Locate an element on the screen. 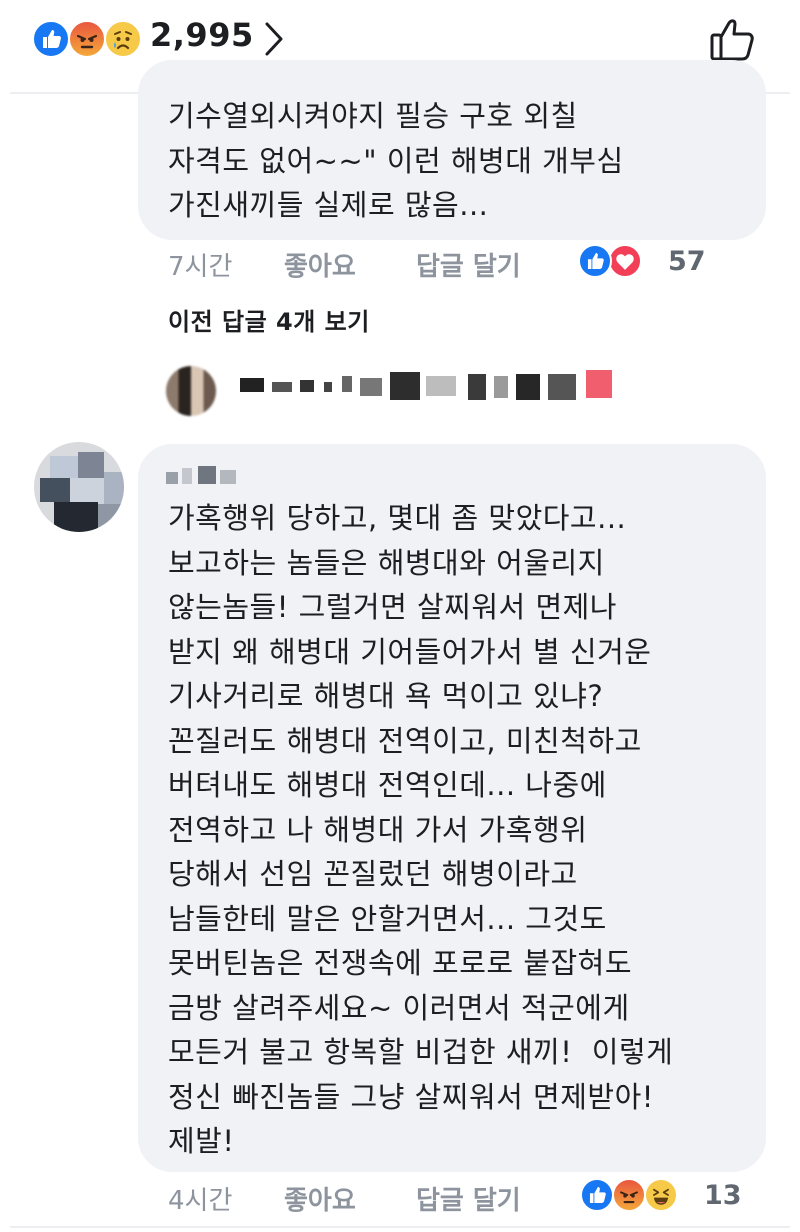 This screenshot has width=800, height=1232. comment-text-line: 기사거리로 해병대 욕 먹이고 있냐? is located at coordinates (386, 696).